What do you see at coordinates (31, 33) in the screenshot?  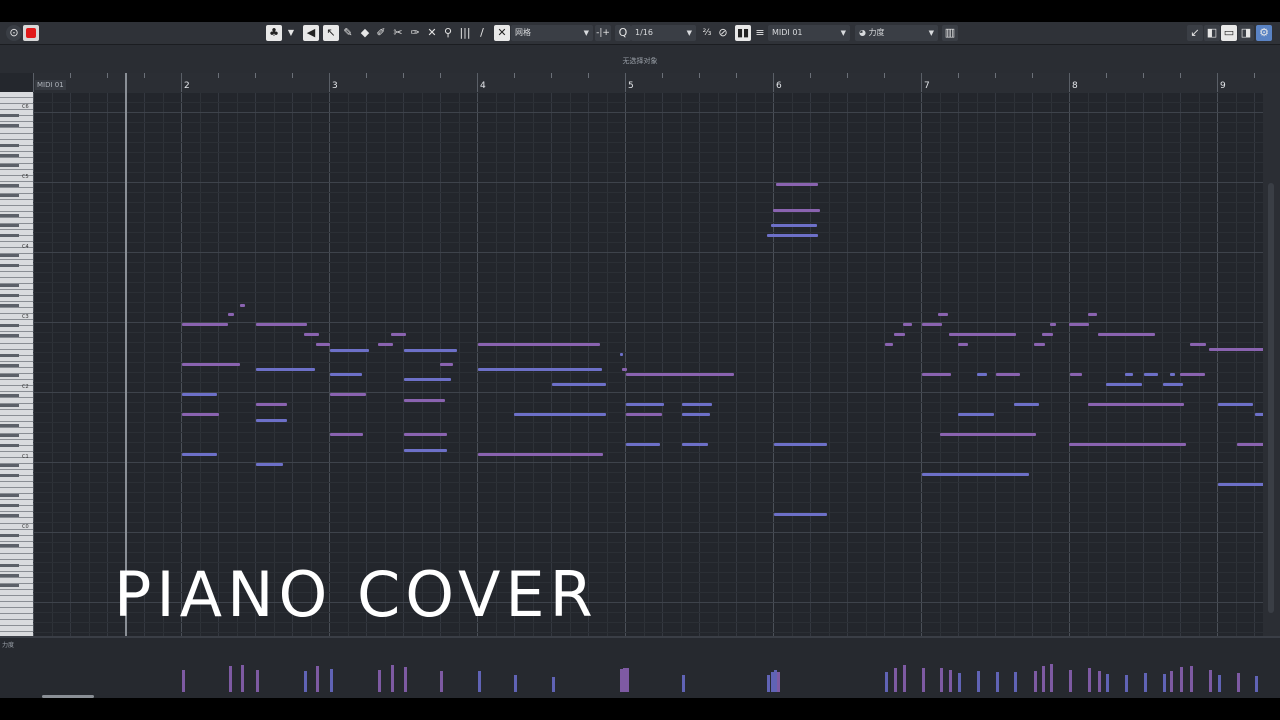 I see `record-button` at bounding box center [31, 33].